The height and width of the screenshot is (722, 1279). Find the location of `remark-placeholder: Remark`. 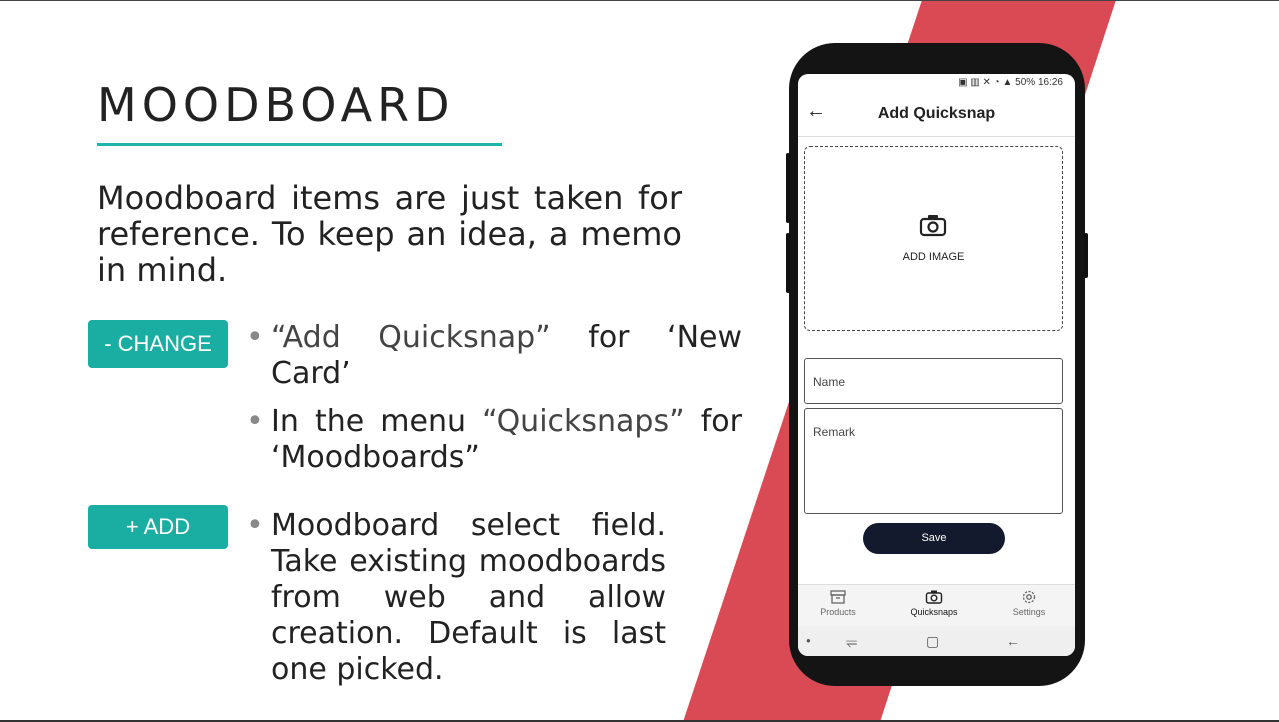

remark-placeholder: Remark is located at coordinates (834, 432).